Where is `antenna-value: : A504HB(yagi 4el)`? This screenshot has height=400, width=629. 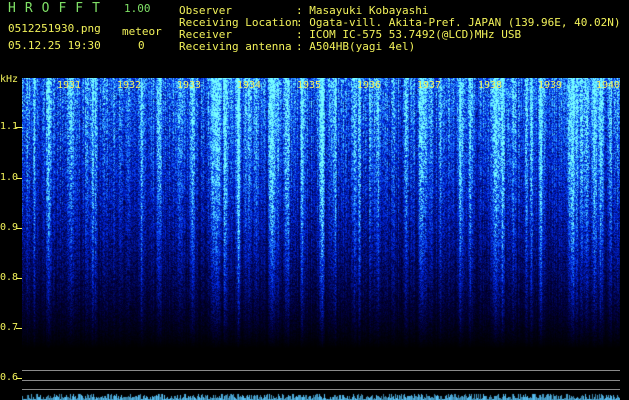
antenna-value: : A504HB(yagi 4el) is located at coordinates (356, 46).